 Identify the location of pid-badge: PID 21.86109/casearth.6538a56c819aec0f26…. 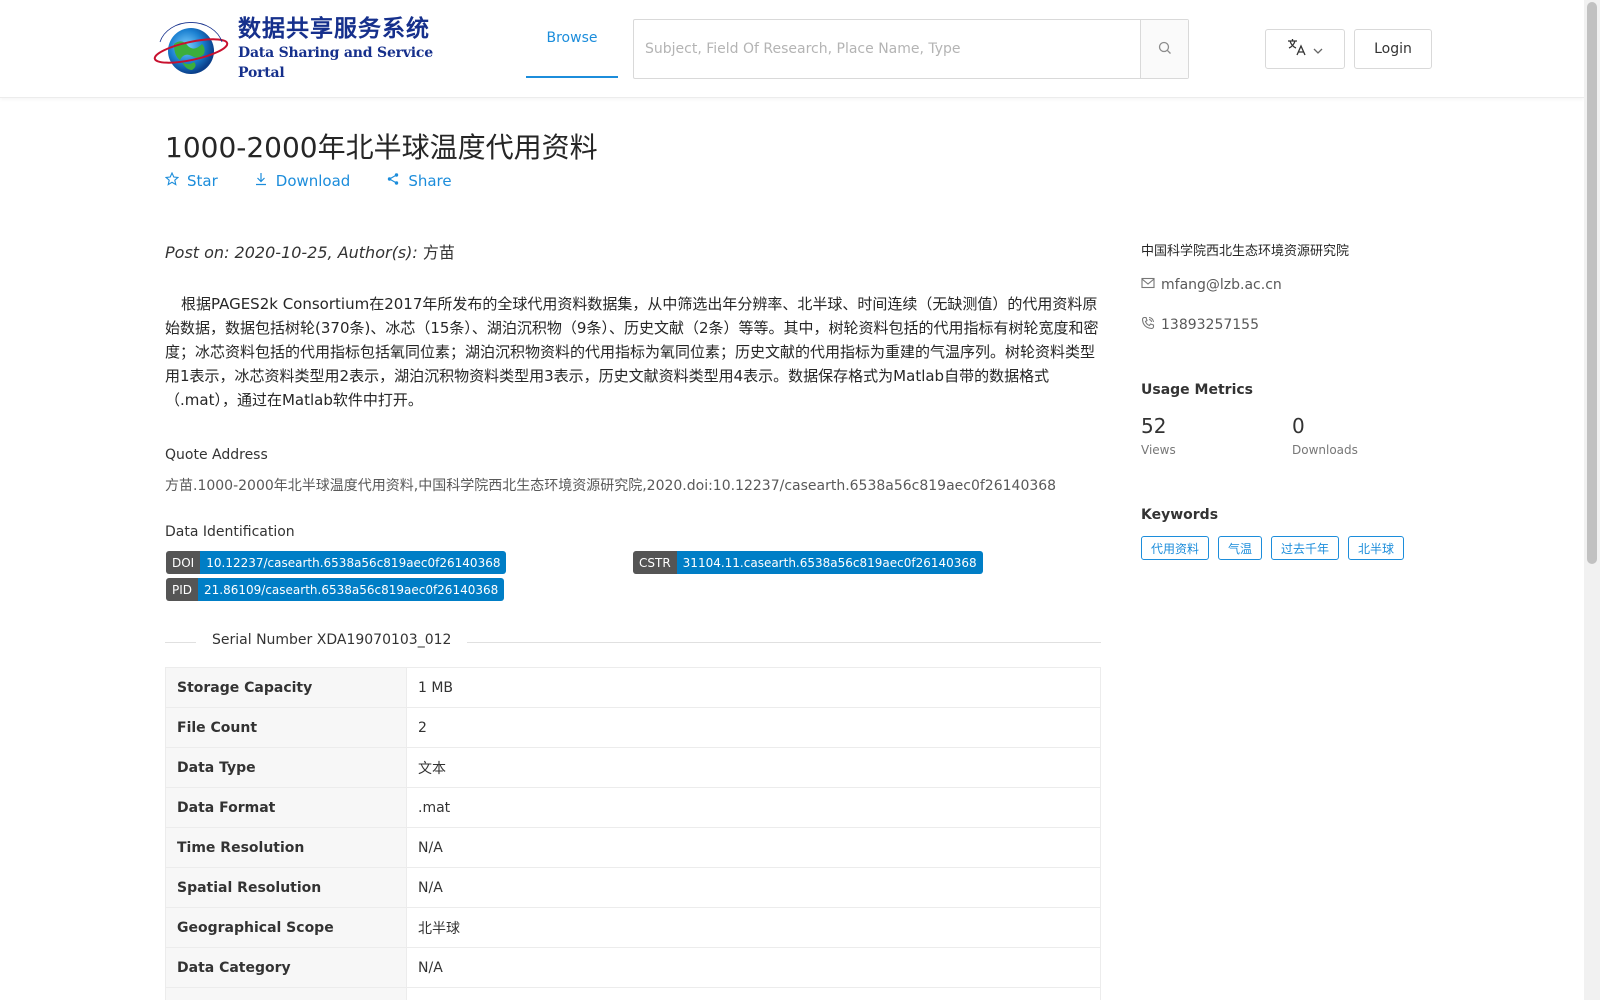
(335, 589).